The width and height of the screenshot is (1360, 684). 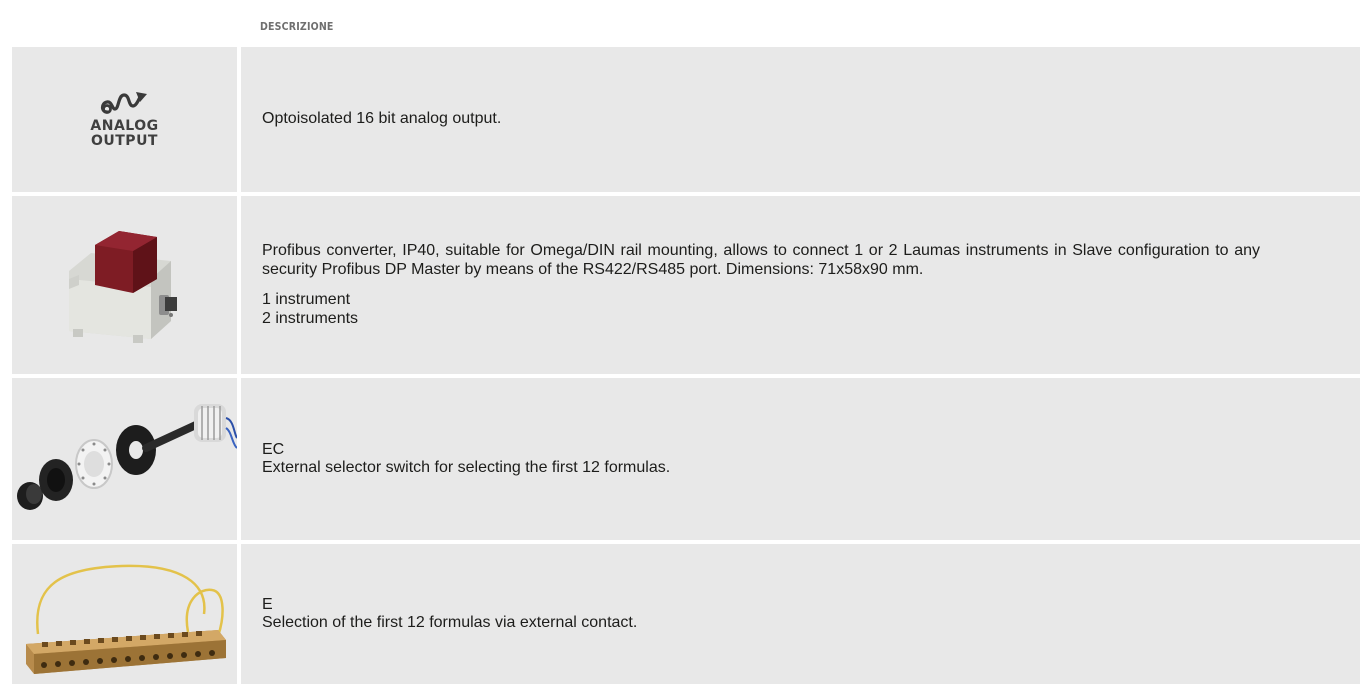 I want to click on analog-label-line2: OUTPUT, so click(x=124, y=140).